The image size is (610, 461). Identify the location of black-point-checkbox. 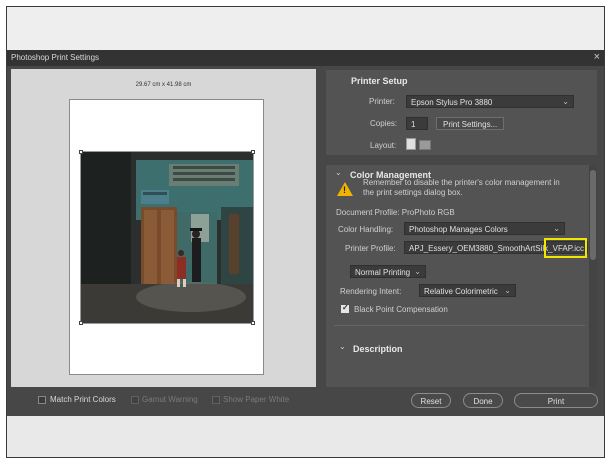
(345, 308).